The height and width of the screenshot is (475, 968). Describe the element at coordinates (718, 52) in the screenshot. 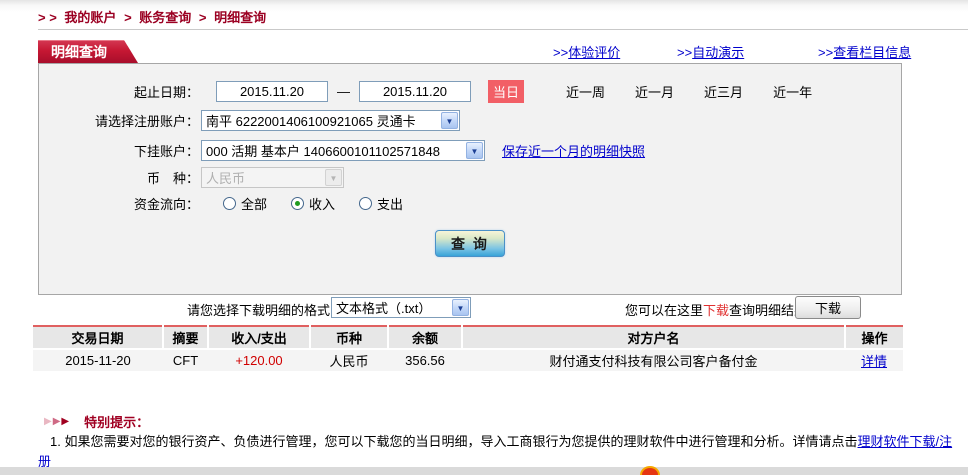

I see `link-label: 自动演示` at that location.